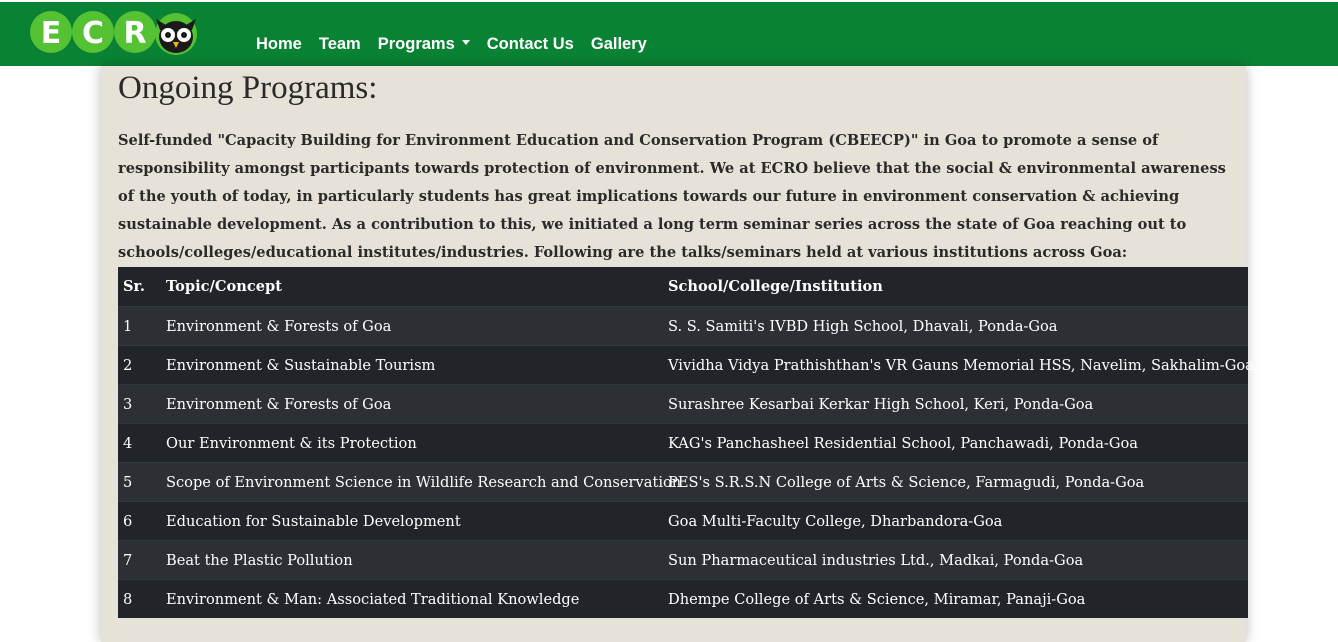 The height and width of the screenshot is (642, 1338). I want to click on logo-letter-c: C, so click(93, 33).